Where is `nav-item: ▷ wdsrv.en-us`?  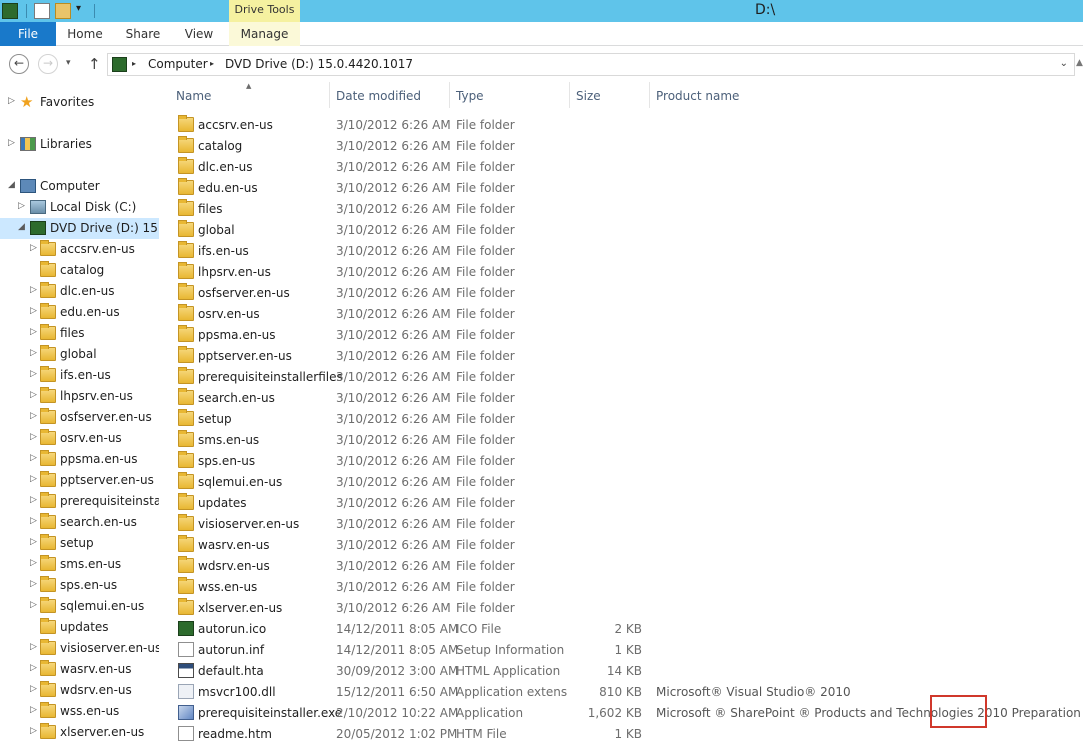
nav-item: ▷ wdsrv.en-us is located at coordinates (79, 690).